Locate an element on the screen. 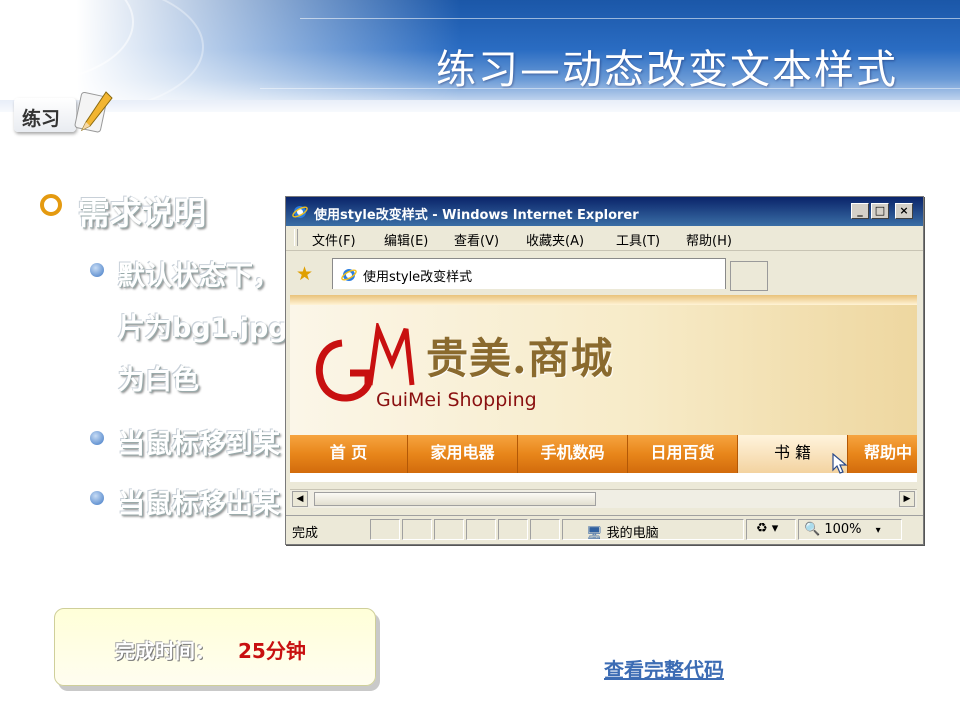 This screenshot has height=720, width=960. time-box: 完成时间： 25分钟 is located at coordinates (215, 647).